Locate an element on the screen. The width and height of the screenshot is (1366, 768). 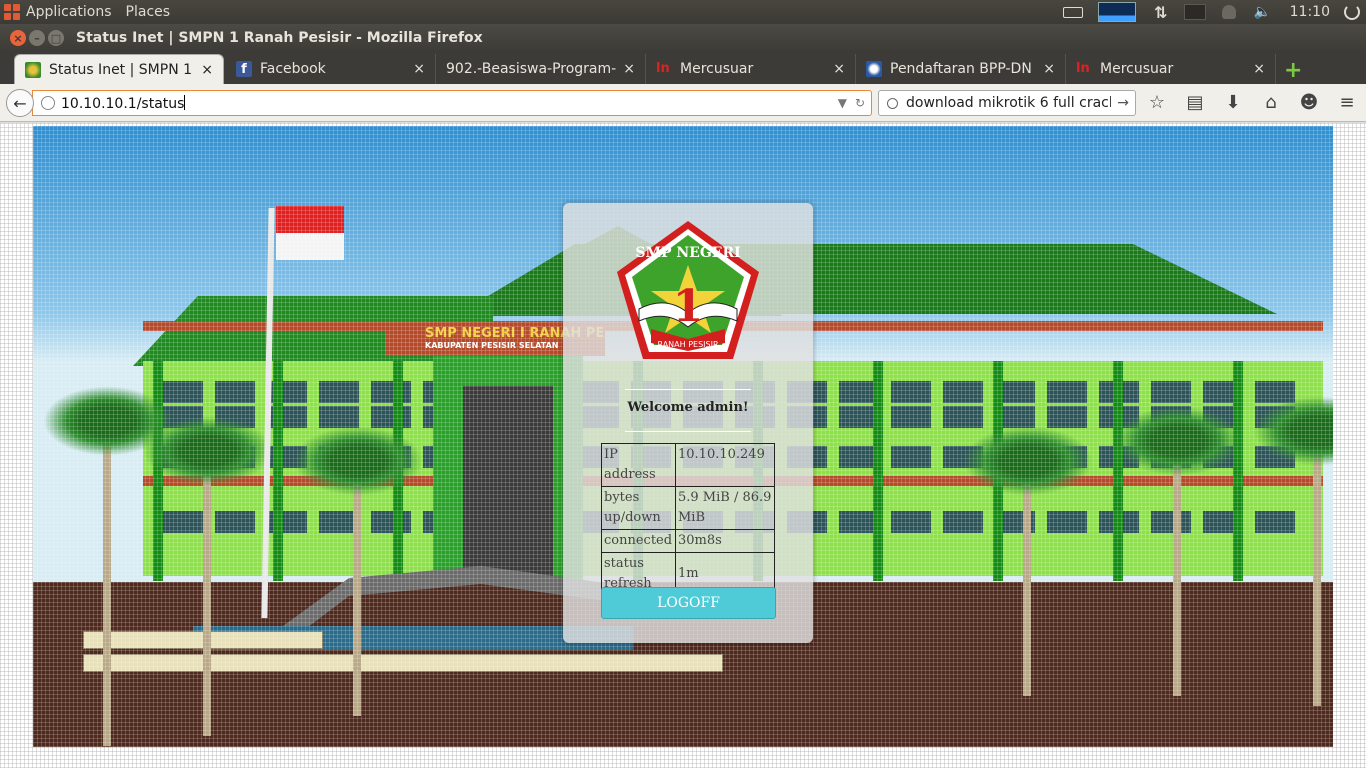
tab-pendaftaran-bpp: Pendaftaran BPP-DN × is located at coordinates (961, 69).